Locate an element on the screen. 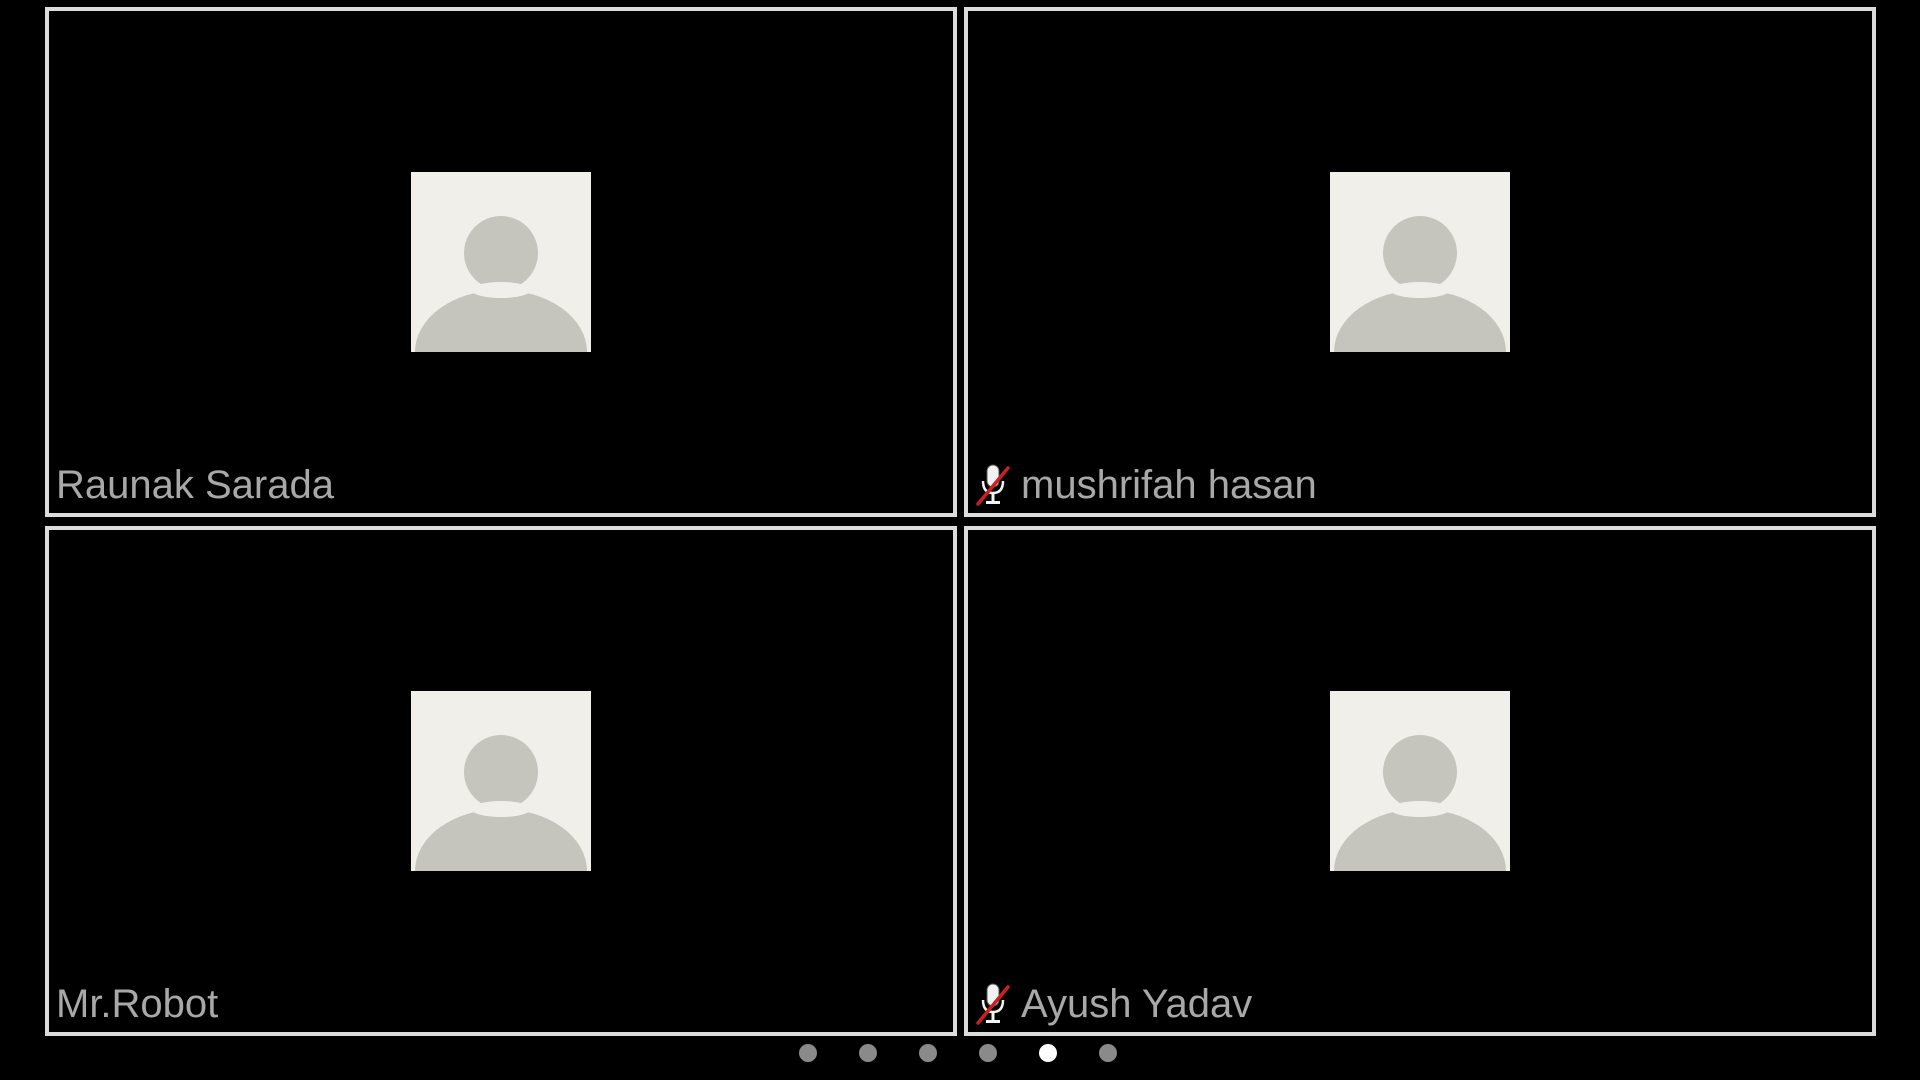  page-dot-active is located at coordinates (1048, 1053).